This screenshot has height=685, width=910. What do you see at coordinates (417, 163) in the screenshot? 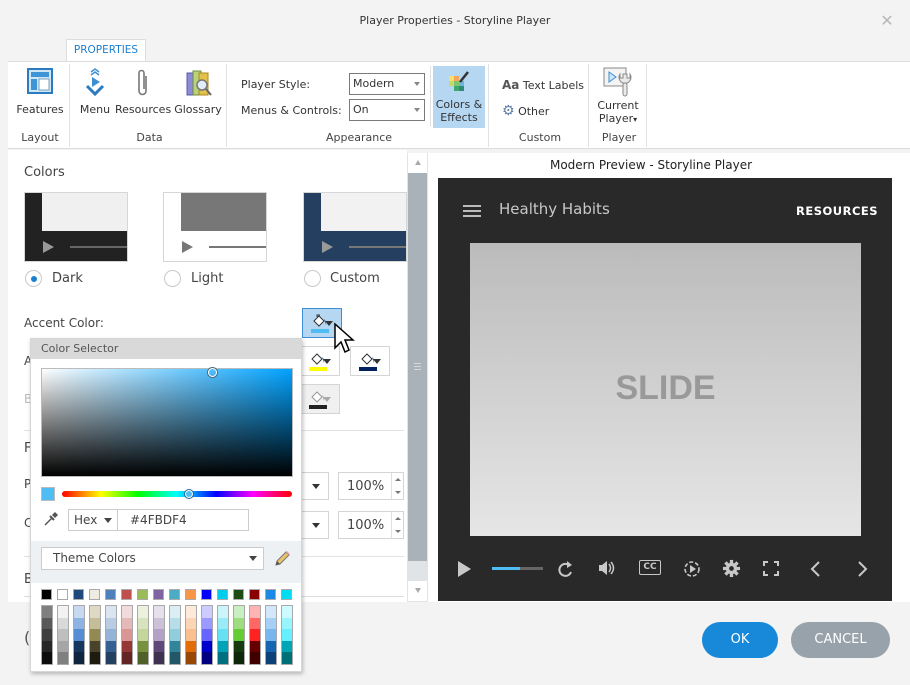
I see `scroll-up-button` at bounding box center [417, 163].